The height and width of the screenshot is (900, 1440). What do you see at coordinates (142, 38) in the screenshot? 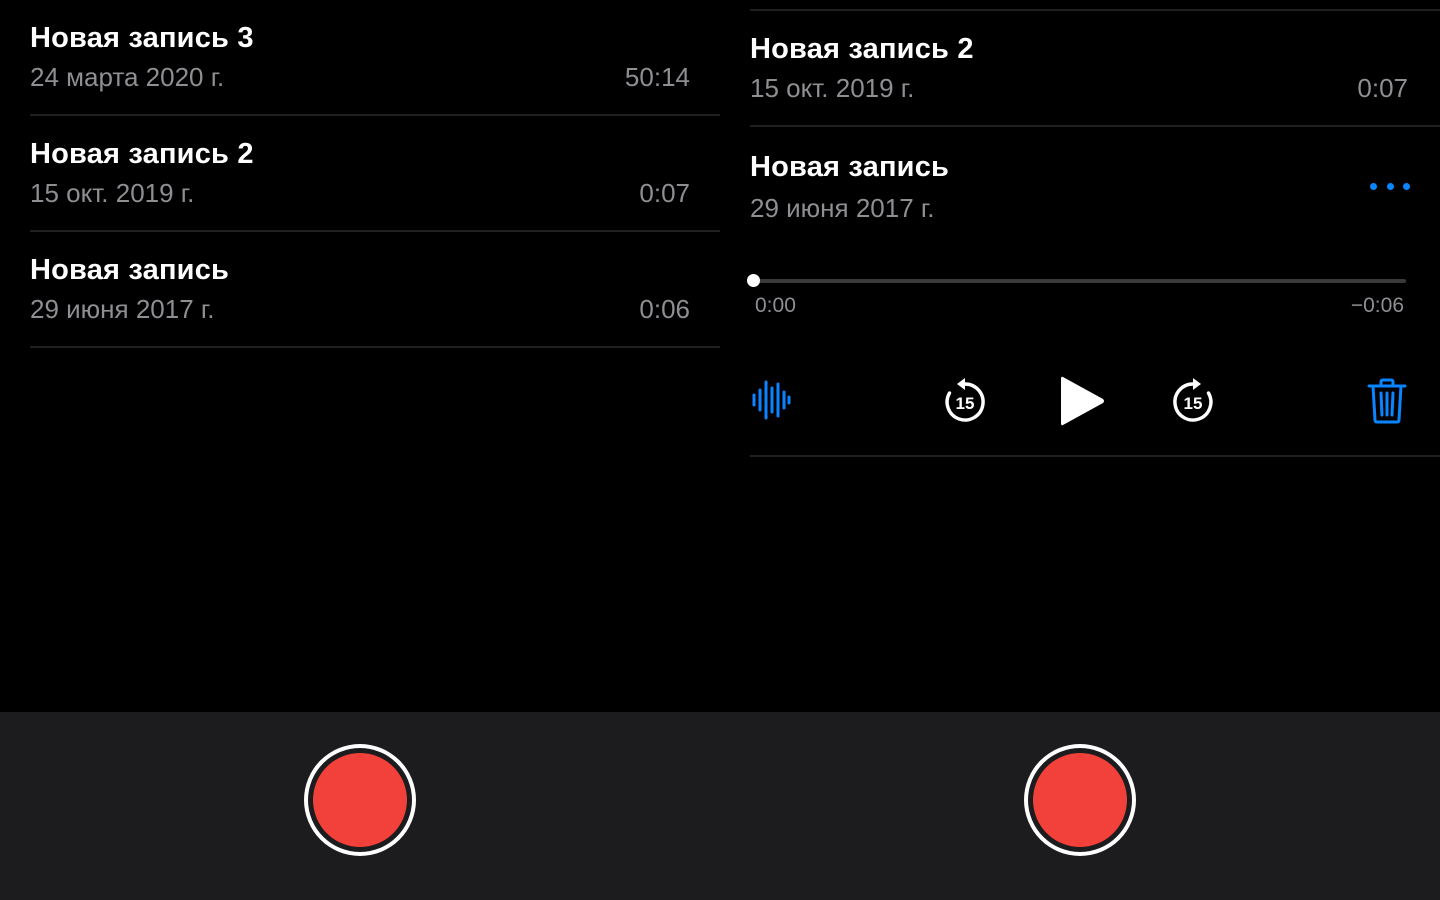
I see `recording-title: Новая запись 3` at bounding box center [142, 38].